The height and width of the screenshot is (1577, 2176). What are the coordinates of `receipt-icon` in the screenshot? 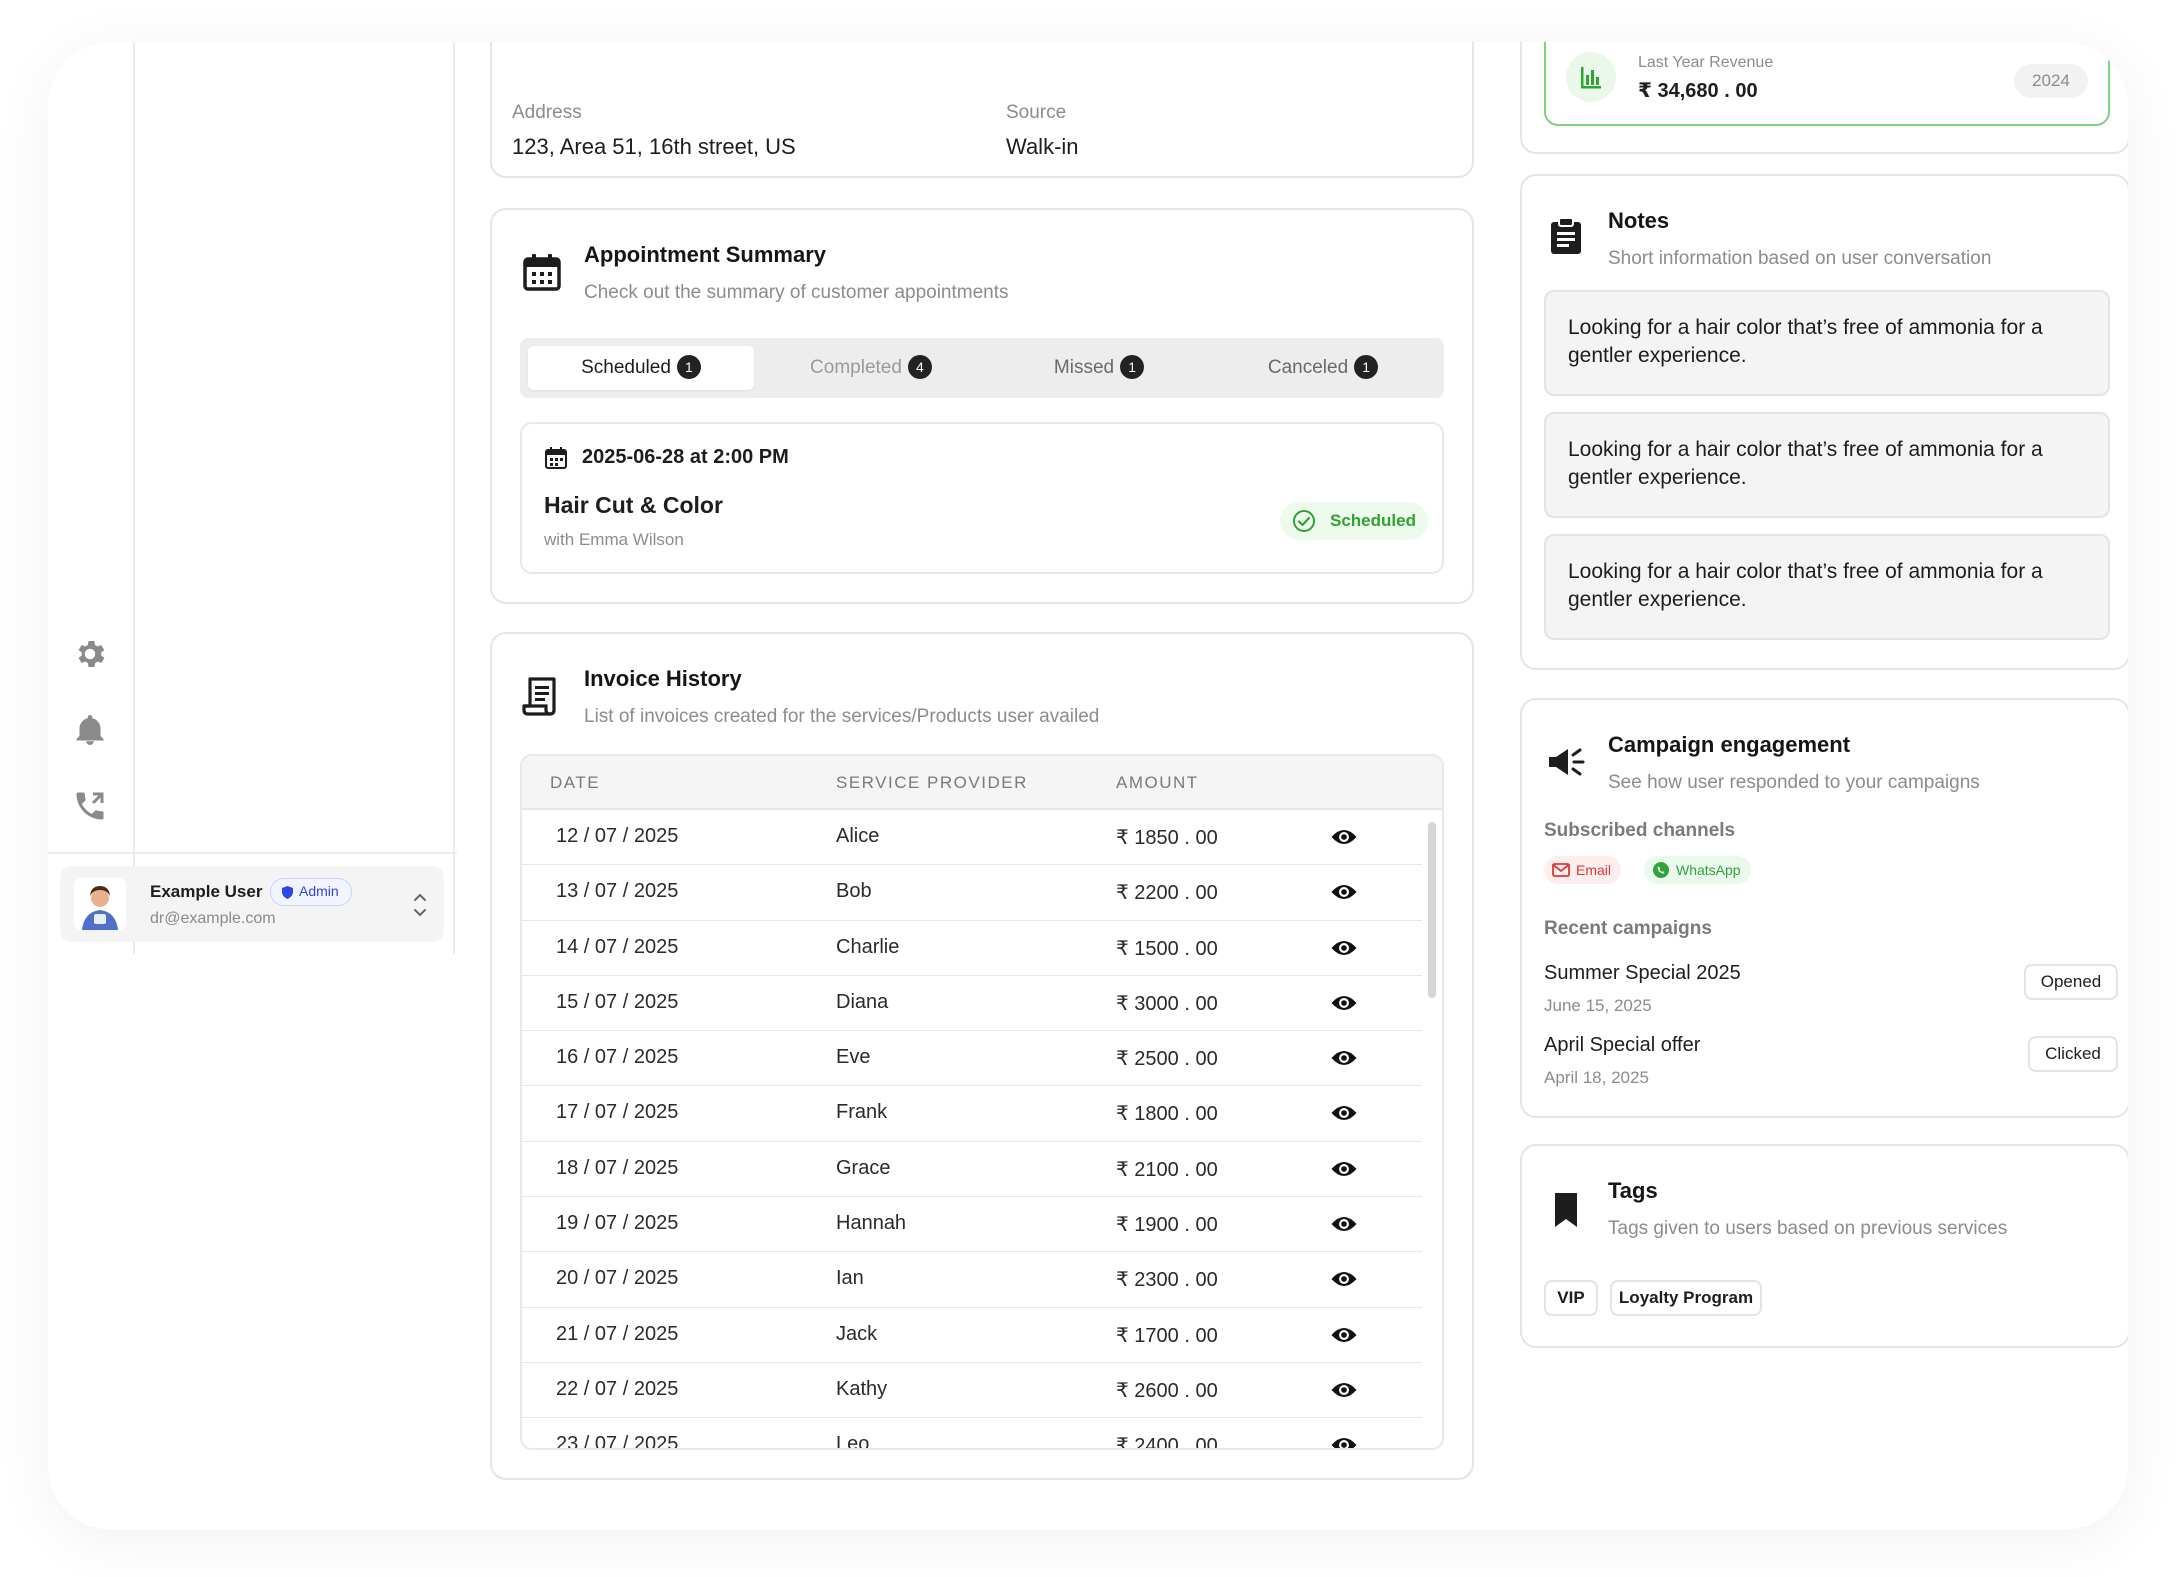 It's located at (542, 696).